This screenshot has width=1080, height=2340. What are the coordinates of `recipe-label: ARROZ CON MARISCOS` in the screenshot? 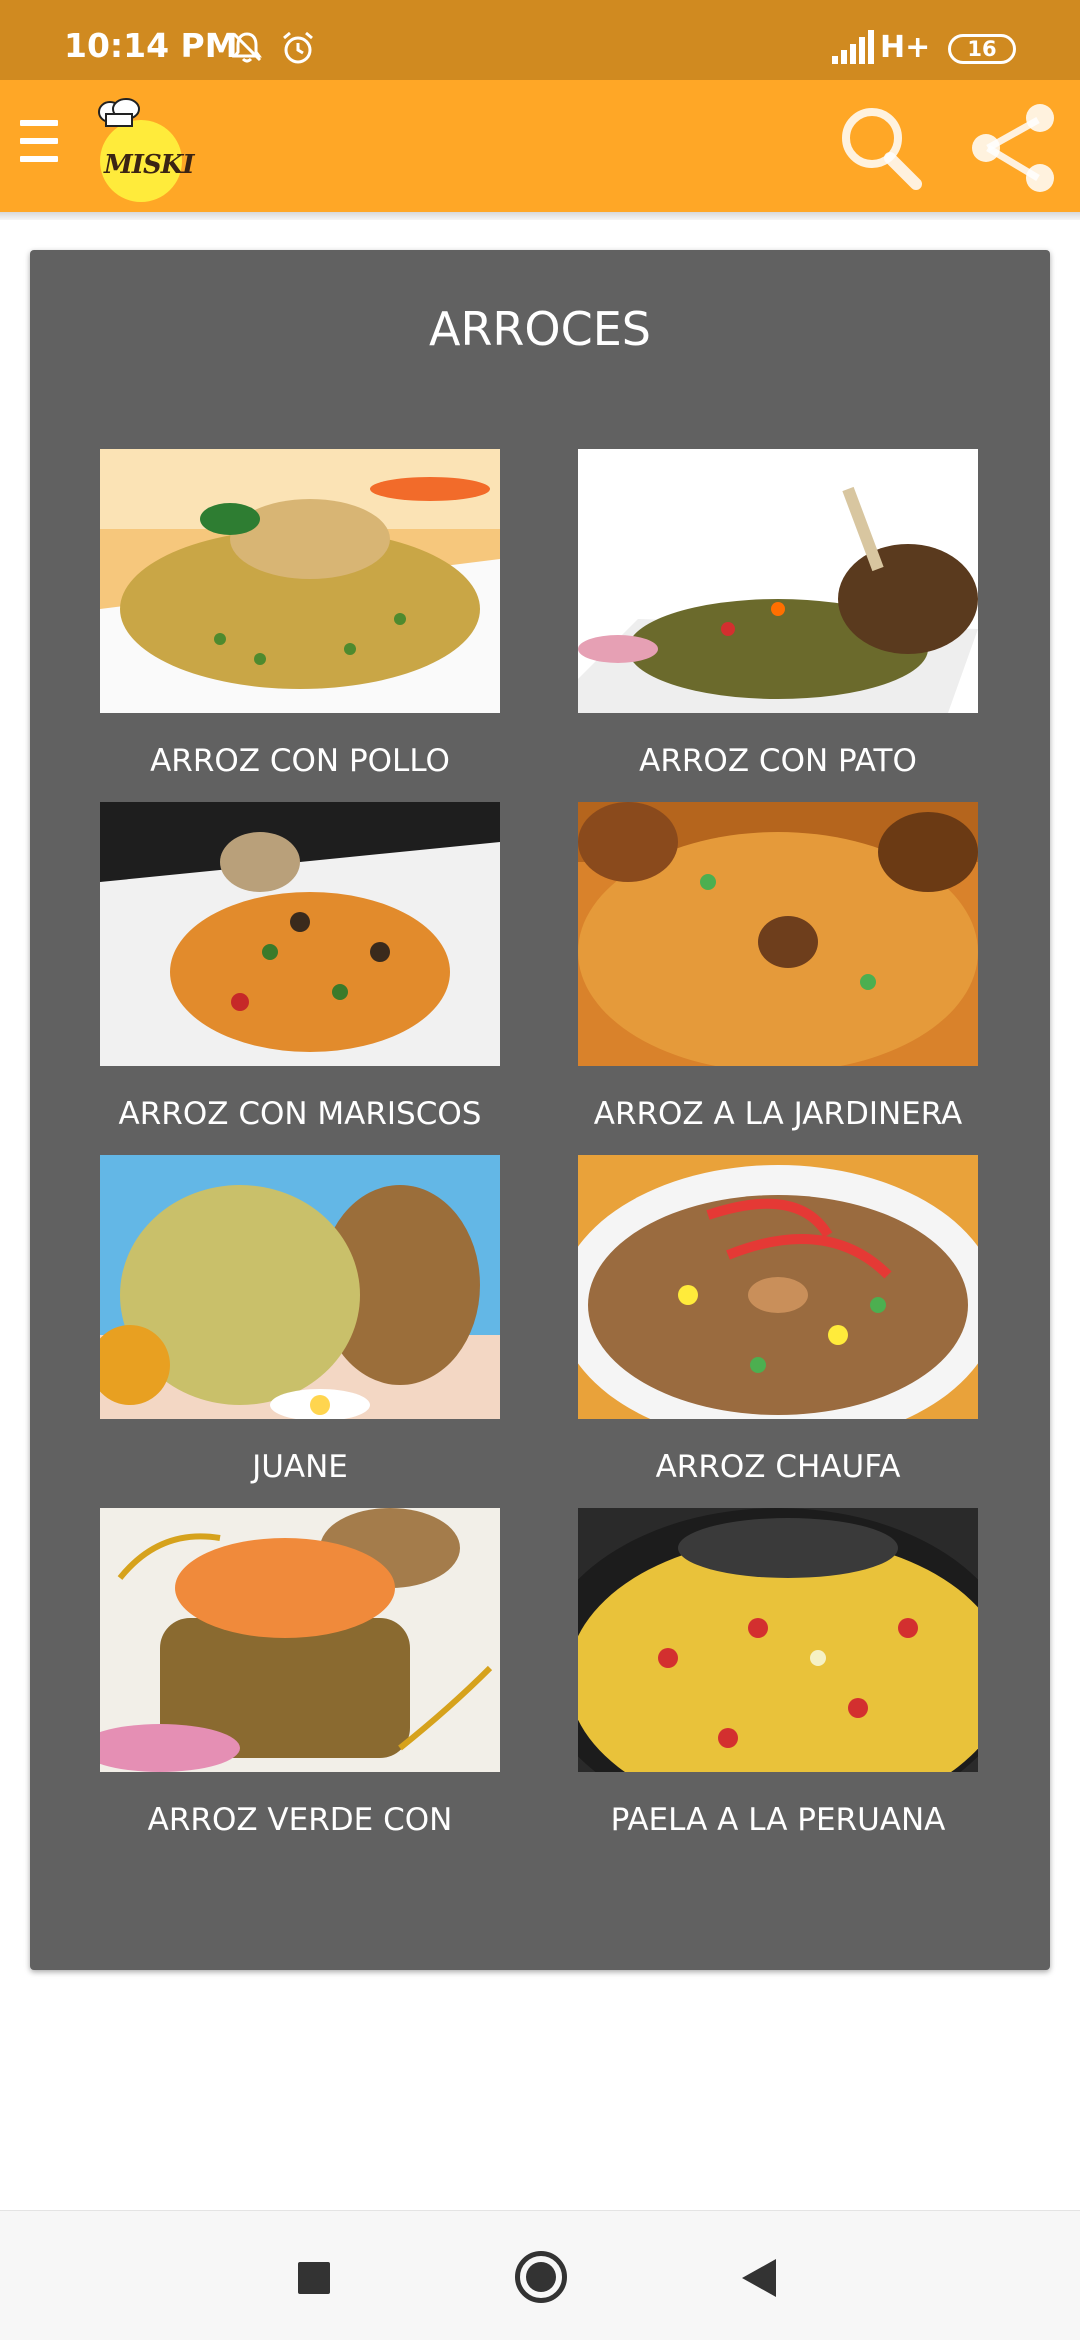 It's located at (300, 1114).